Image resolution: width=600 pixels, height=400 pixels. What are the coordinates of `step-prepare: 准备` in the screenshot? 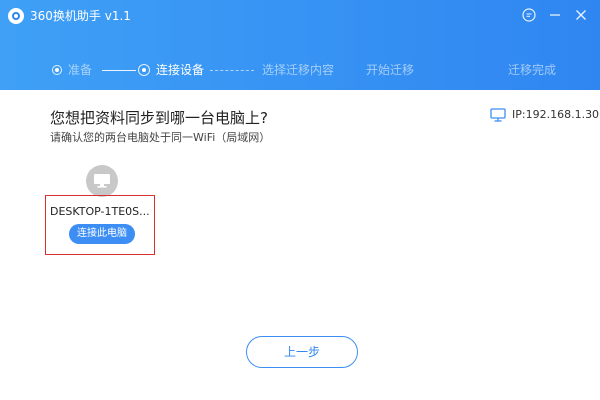 It's located at (72, 70).